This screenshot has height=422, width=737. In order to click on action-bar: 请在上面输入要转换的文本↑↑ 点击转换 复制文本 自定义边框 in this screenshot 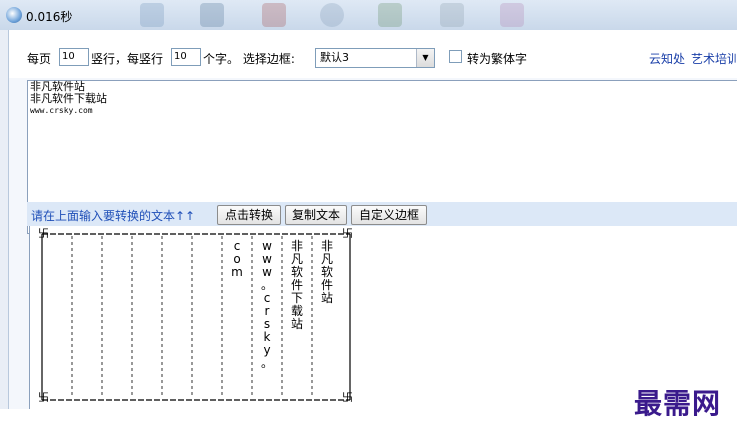, I will do `click(382, 214)`.